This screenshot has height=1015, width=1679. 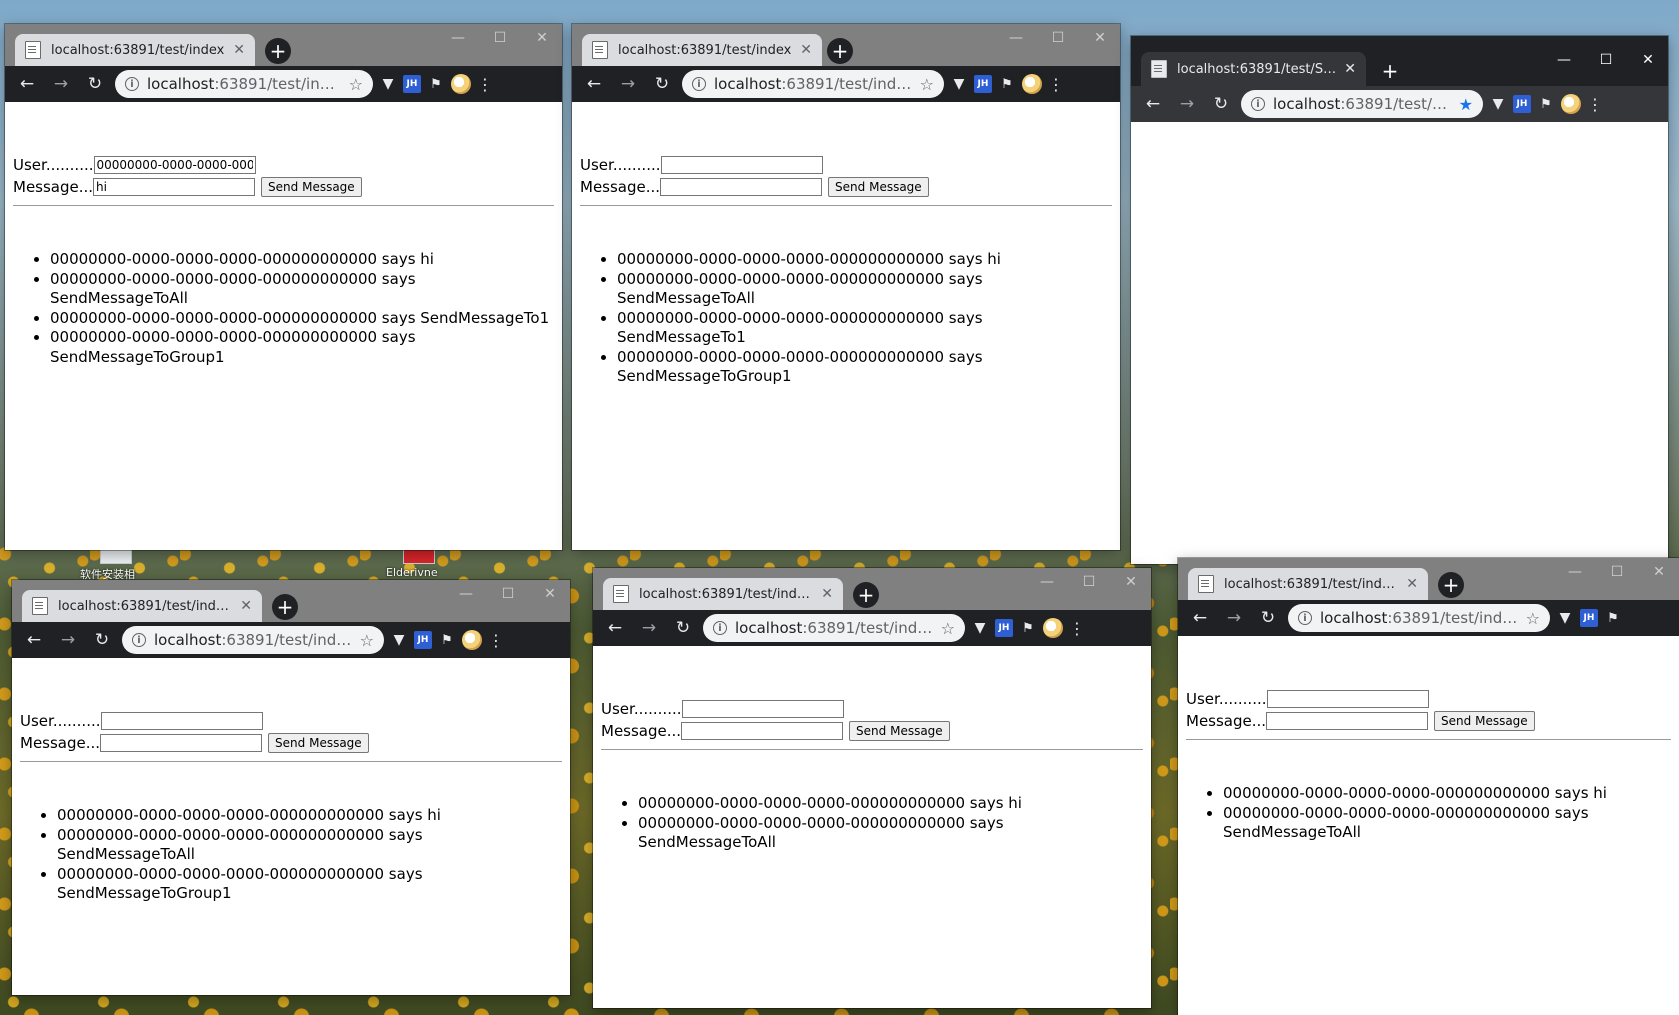 I want to click on title-bar: localhost:63891/test/index3 ✕ + — ☐ ✕, so click(x=1428, y=579).